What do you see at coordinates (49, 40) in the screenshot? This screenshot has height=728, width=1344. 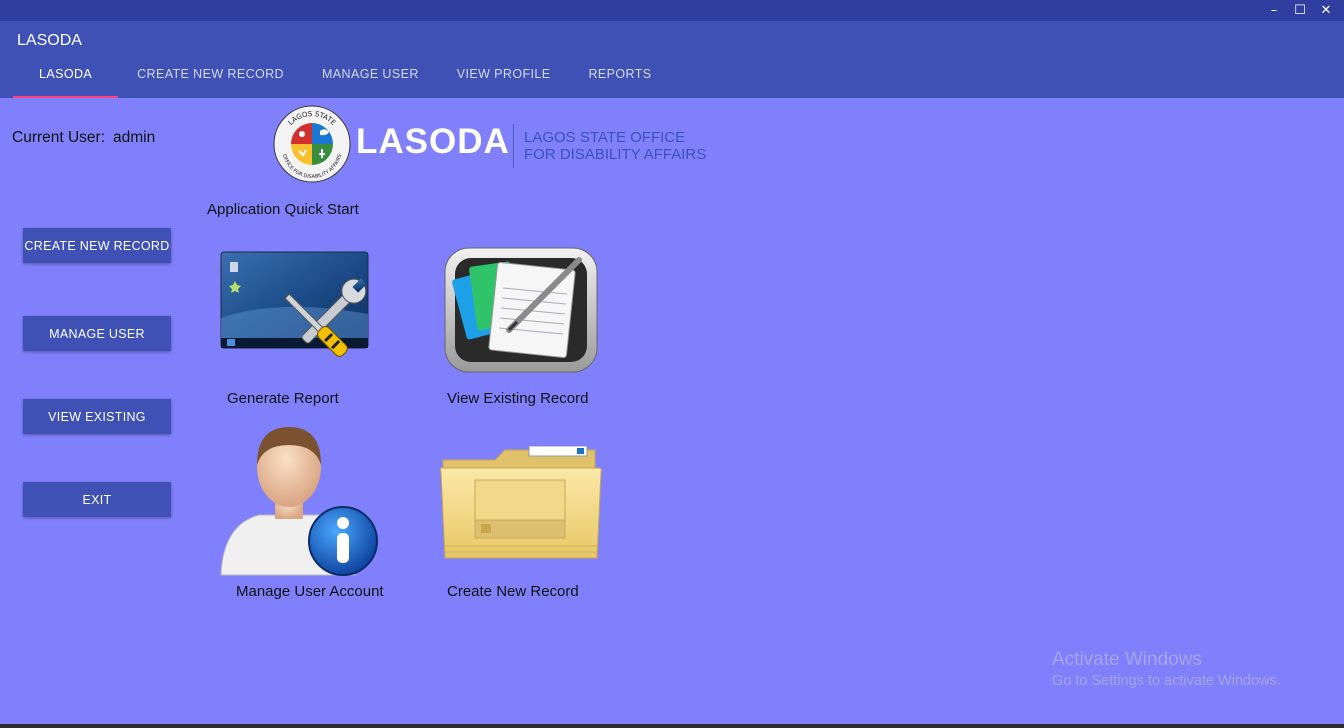 I see `app-title: LASODA` at bounding box center [49, 40].